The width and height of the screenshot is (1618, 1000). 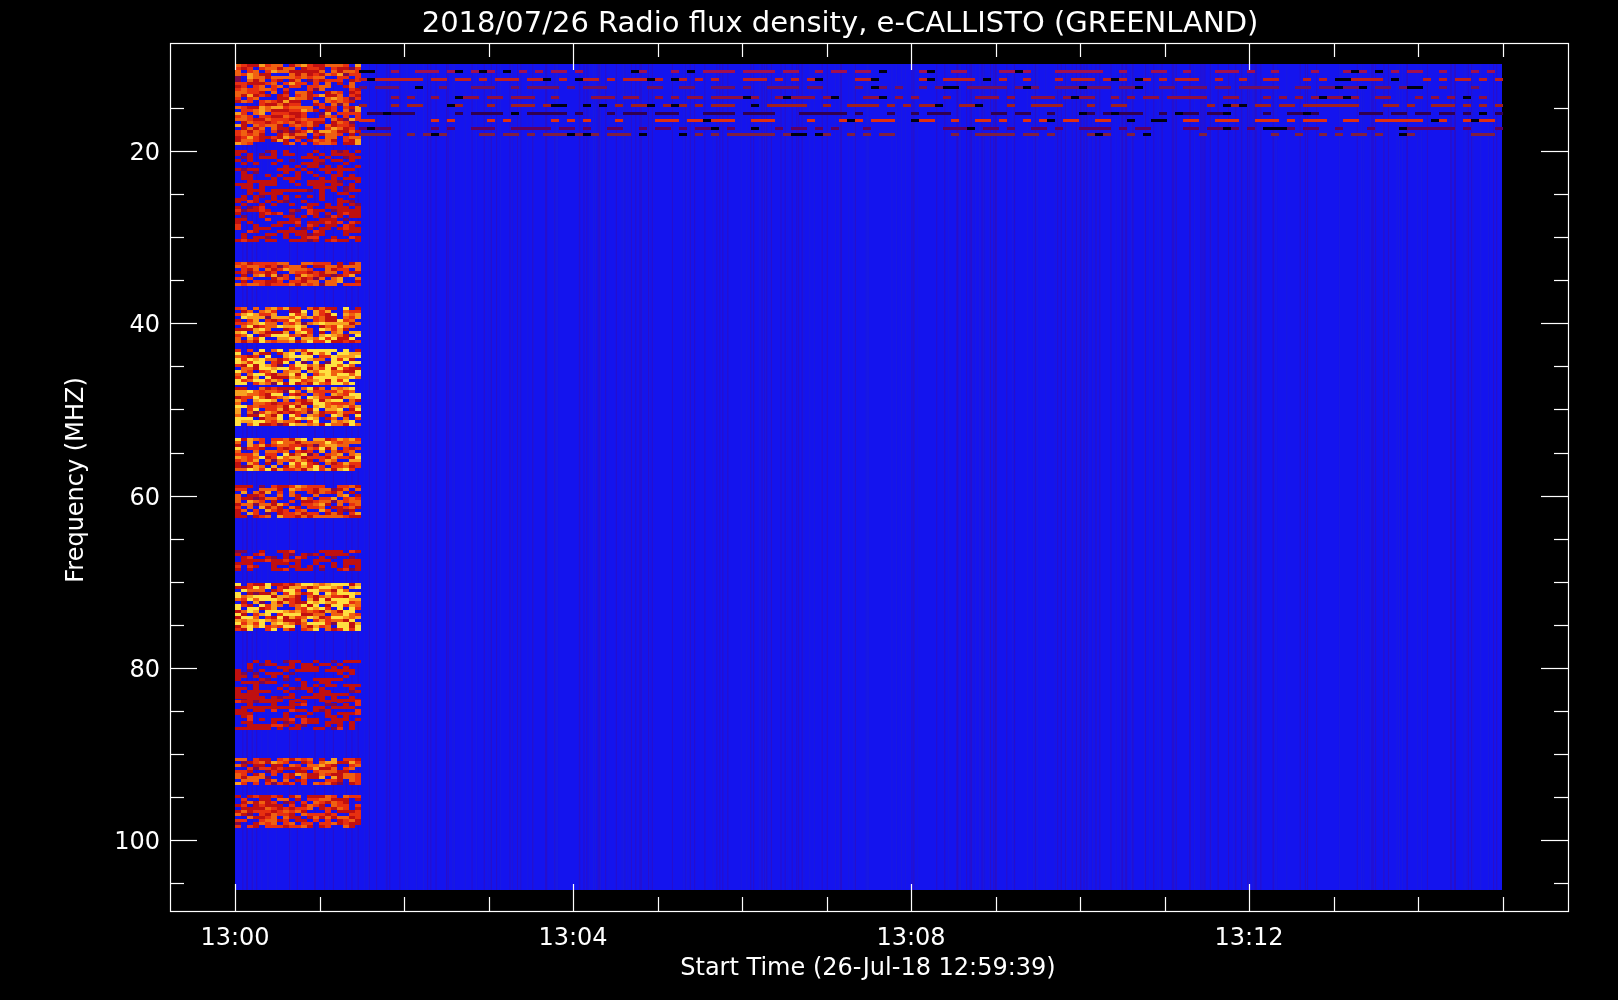 What do you see at coordinates (1249, 937) in the screenshot?
I see `x-tick-label: 13:12` at bounding box center [1249, 937].